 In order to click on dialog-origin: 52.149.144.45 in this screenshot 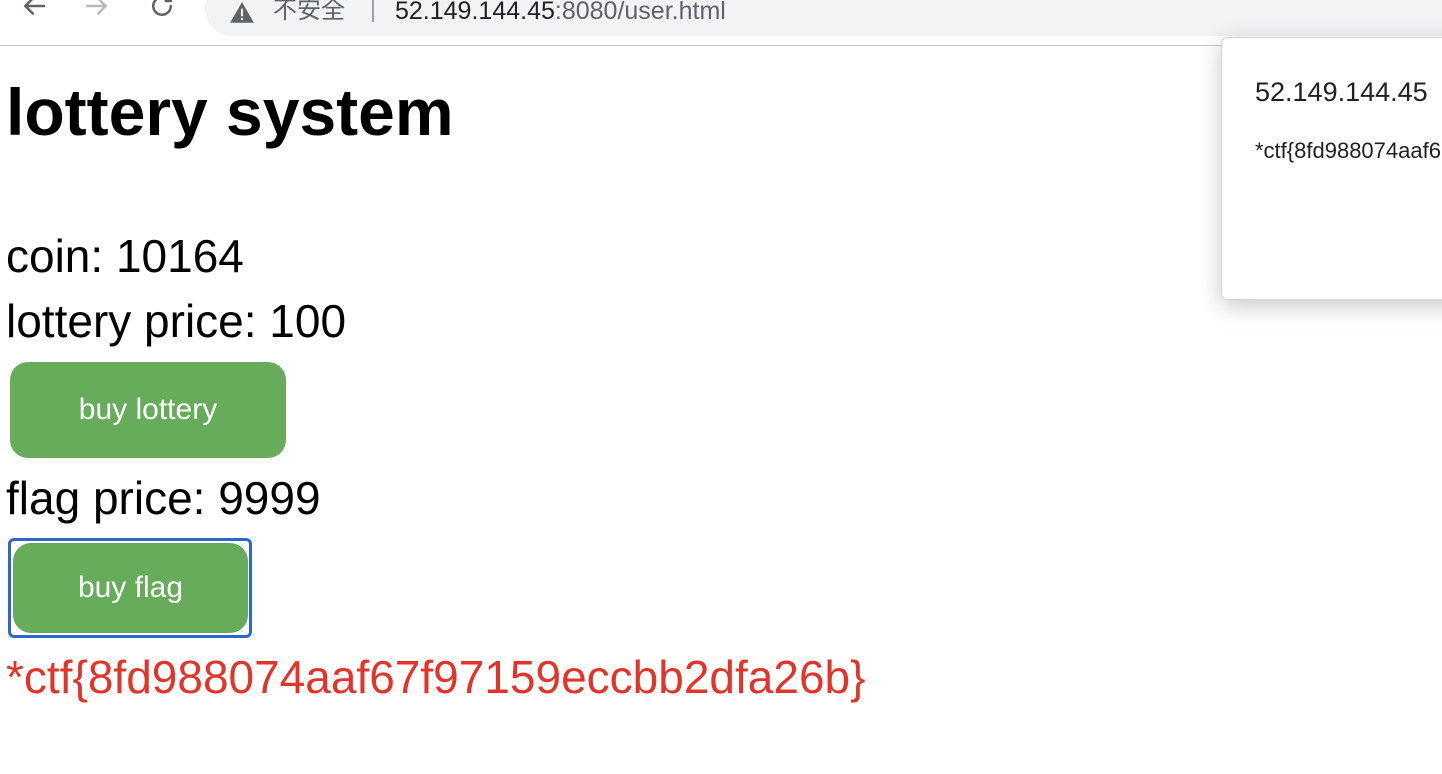, I will do `click(1341, 92)`.